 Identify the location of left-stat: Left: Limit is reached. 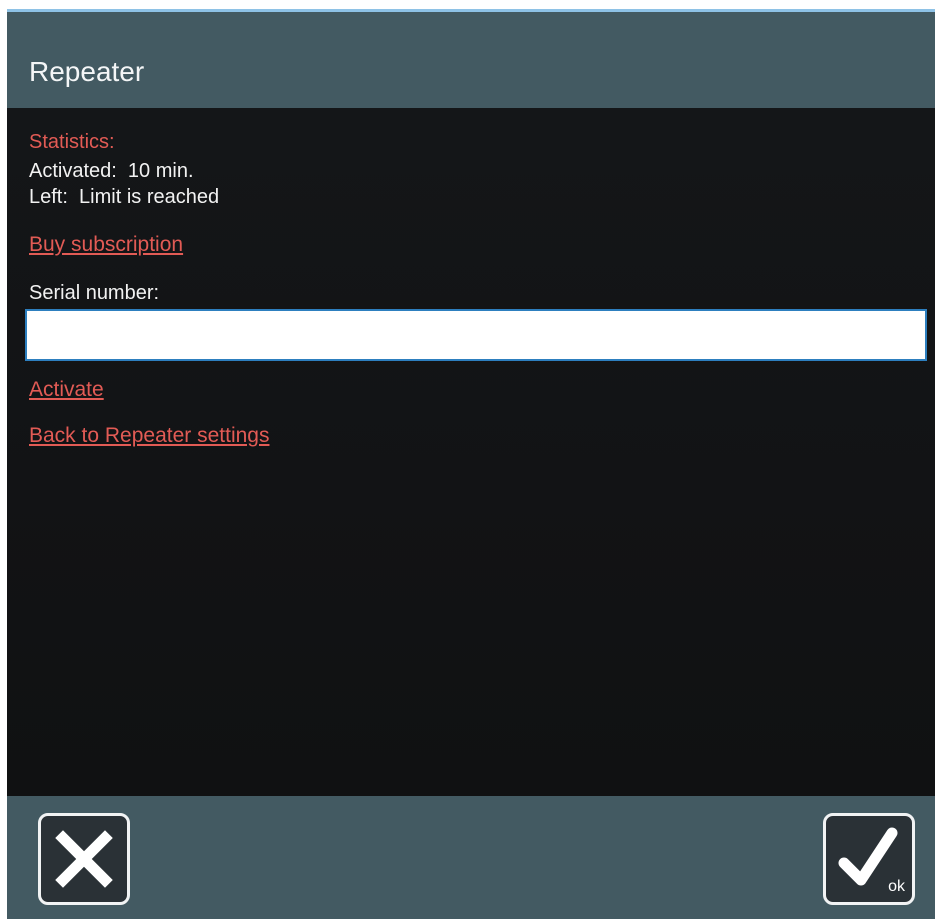
(124, 197).